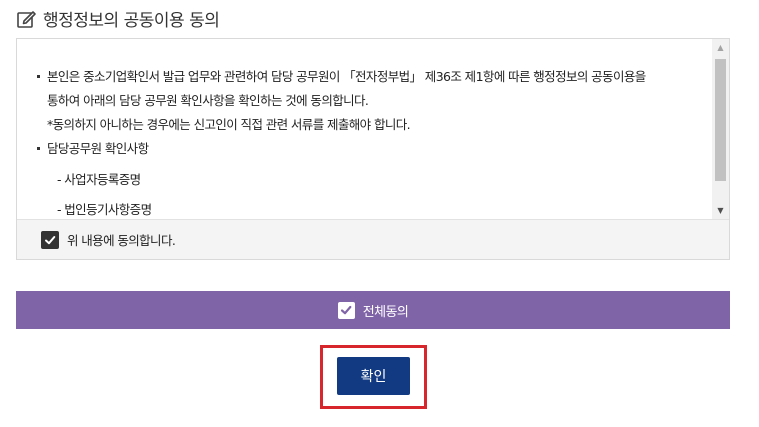 The height and width of the screenshot is (427, 759). I want to click on consent-text-line2: 통하여 아래의 담당 공무원 확인사항을 확인하는 것에 동의합니다., so click(208, 100).